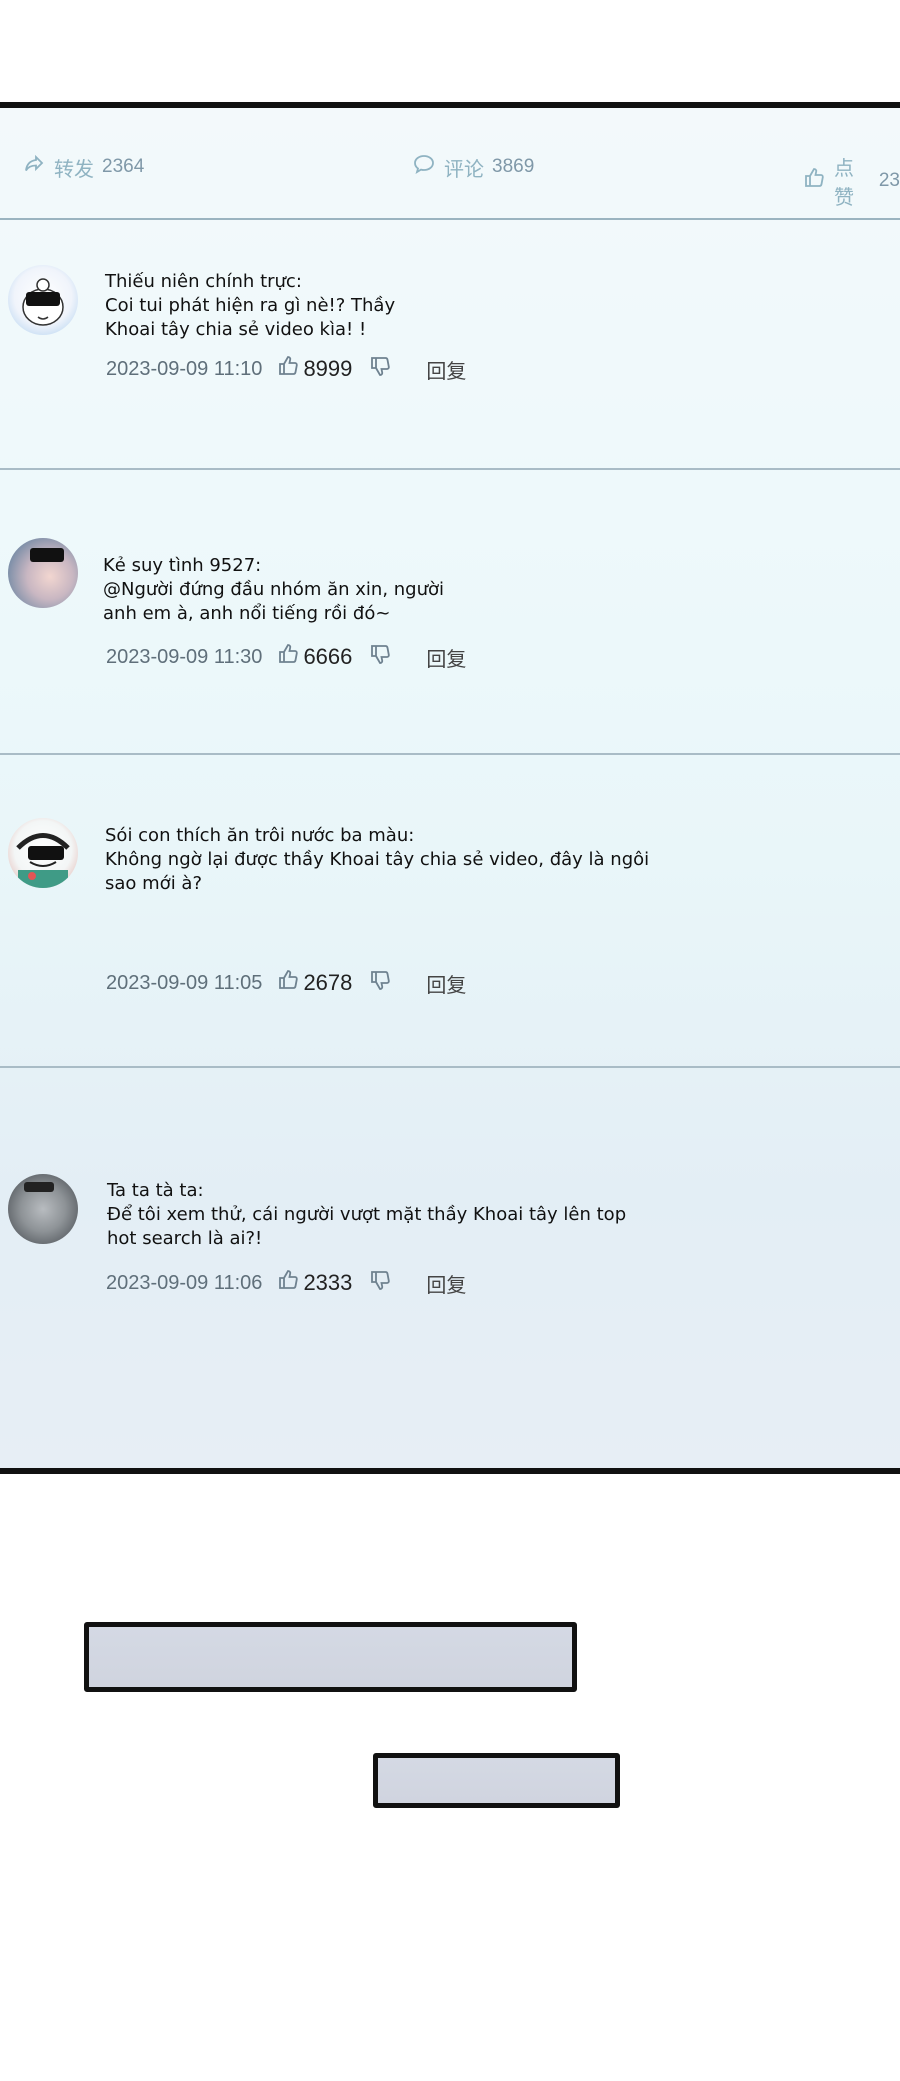 The image size is (900, 2081). What do you see at coordinates (328, 1282) in the screenshot?
I see `like-count: 2333` at bounding box center [328, 1282].